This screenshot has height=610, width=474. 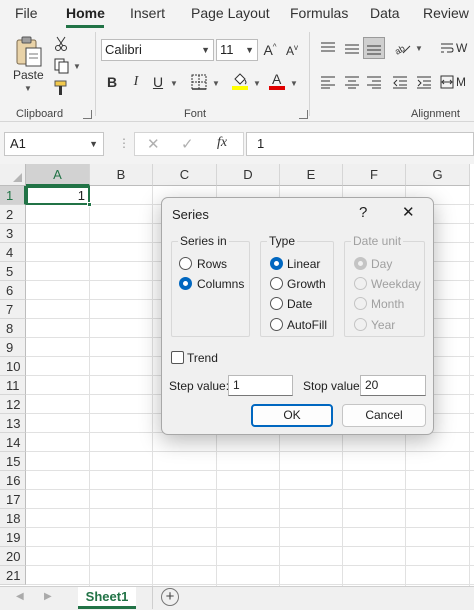 I want to click on column-header-b: B, so click(x=121, y=175).